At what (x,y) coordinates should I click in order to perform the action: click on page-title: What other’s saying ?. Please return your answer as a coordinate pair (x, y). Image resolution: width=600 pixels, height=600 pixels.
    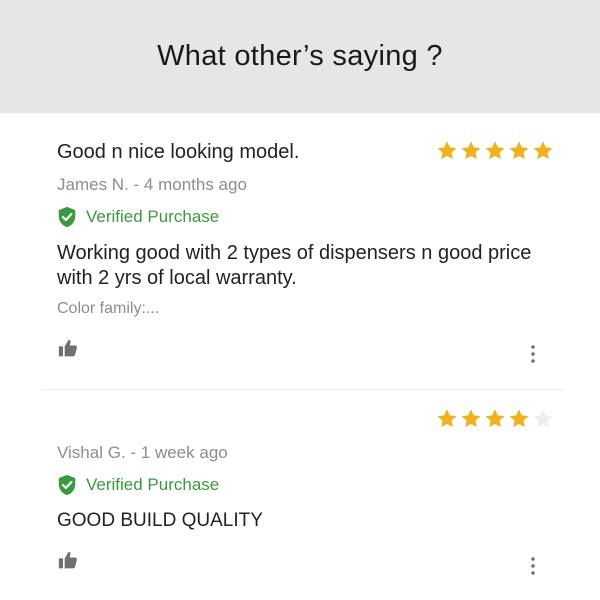
    Looking at the image, I should click on (300, 56).